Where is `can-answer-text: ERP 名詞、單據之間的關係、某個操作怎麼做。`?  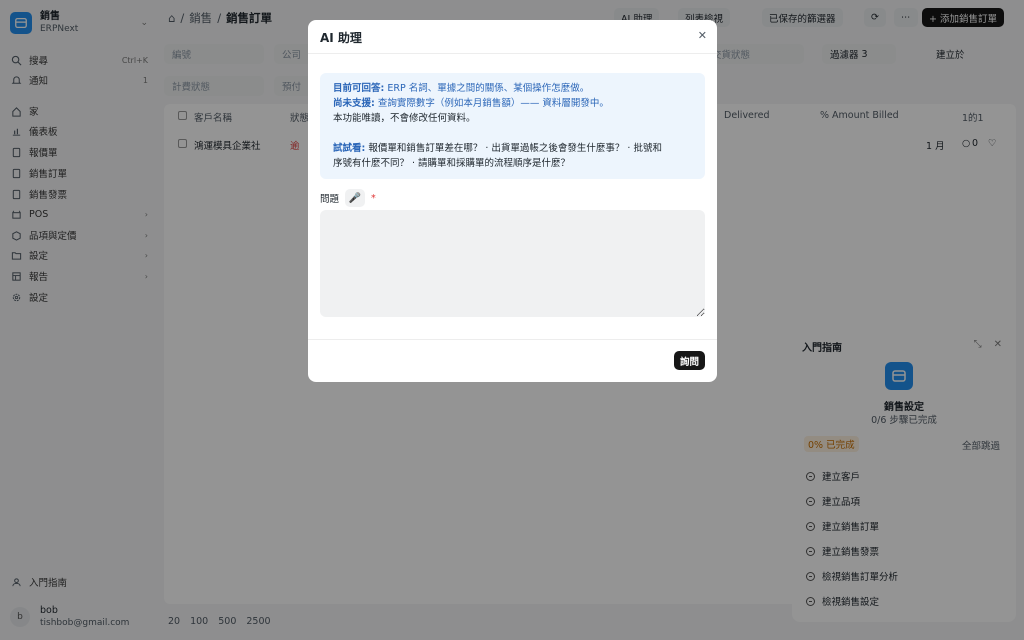
can-answer-text: ERP 名詞、單據之間的關係、某個操作怎麼做。 is located at coordinates (488, 88).